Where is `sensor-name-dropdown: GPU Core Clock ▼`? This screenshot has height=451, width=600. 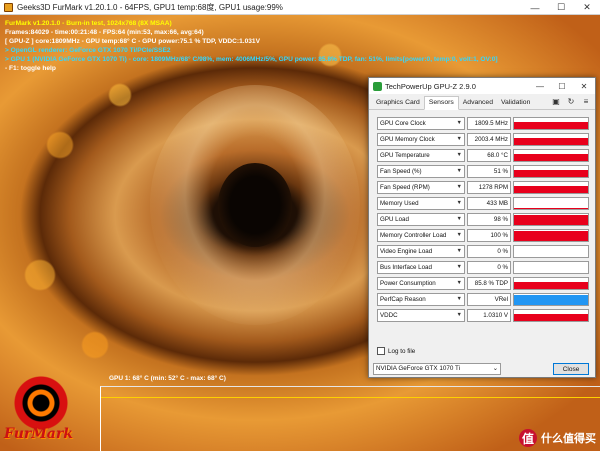 sensor-name-dropdown: GPU Core Clock ▼ is located at coordinates (421, 123).